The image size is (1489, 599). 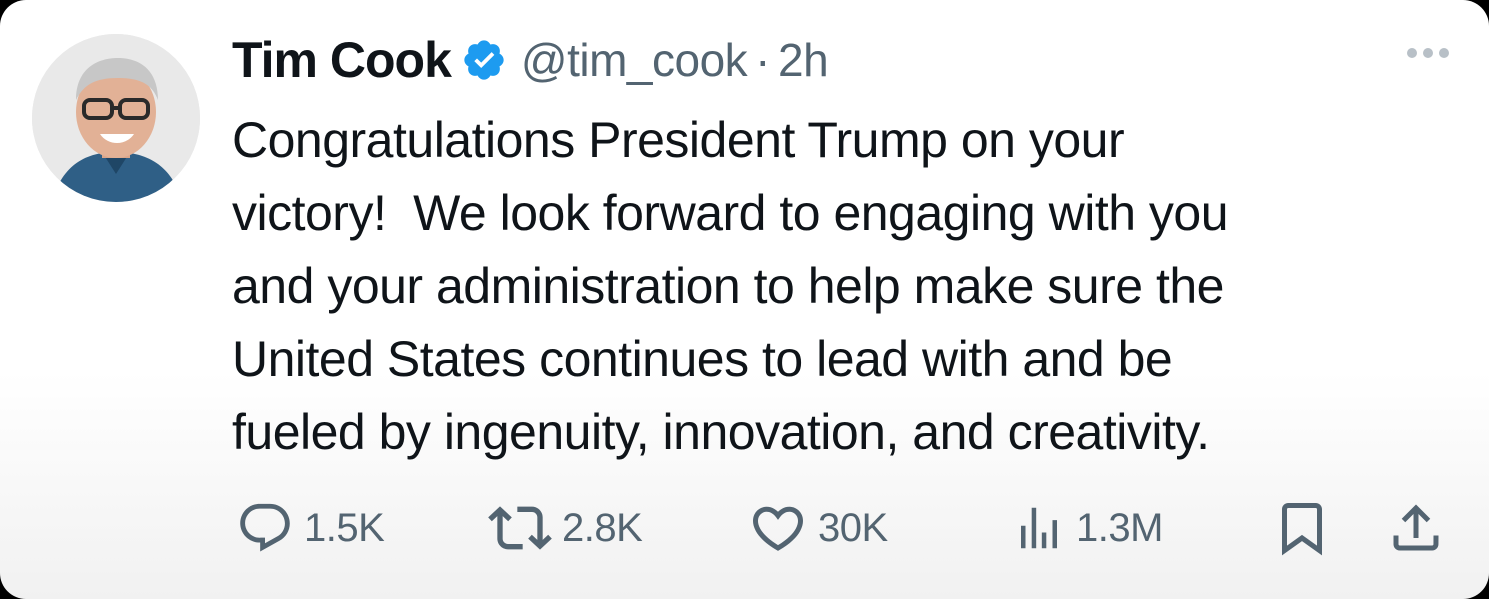 I want to click on reply-button: 1.5K, so click(x=310, y=528).